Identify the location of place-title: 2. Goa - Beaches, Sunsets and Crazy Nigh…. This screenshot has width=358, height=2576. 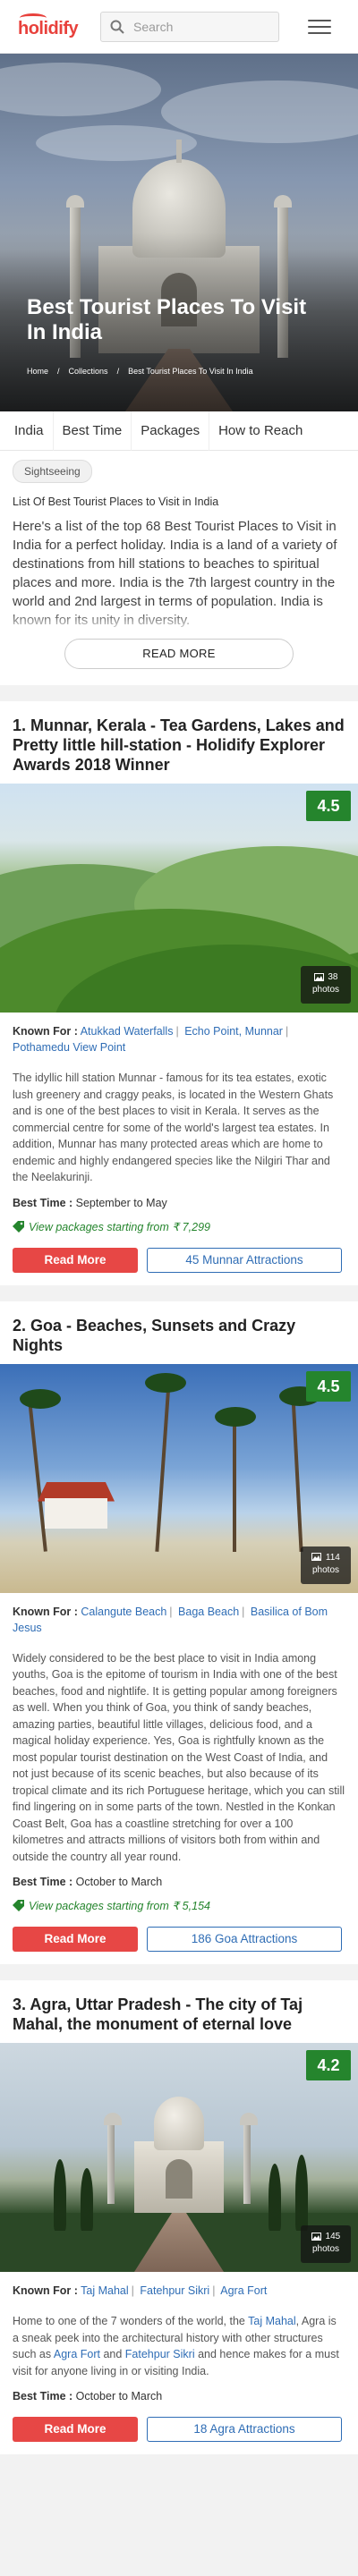
(179, 1332).